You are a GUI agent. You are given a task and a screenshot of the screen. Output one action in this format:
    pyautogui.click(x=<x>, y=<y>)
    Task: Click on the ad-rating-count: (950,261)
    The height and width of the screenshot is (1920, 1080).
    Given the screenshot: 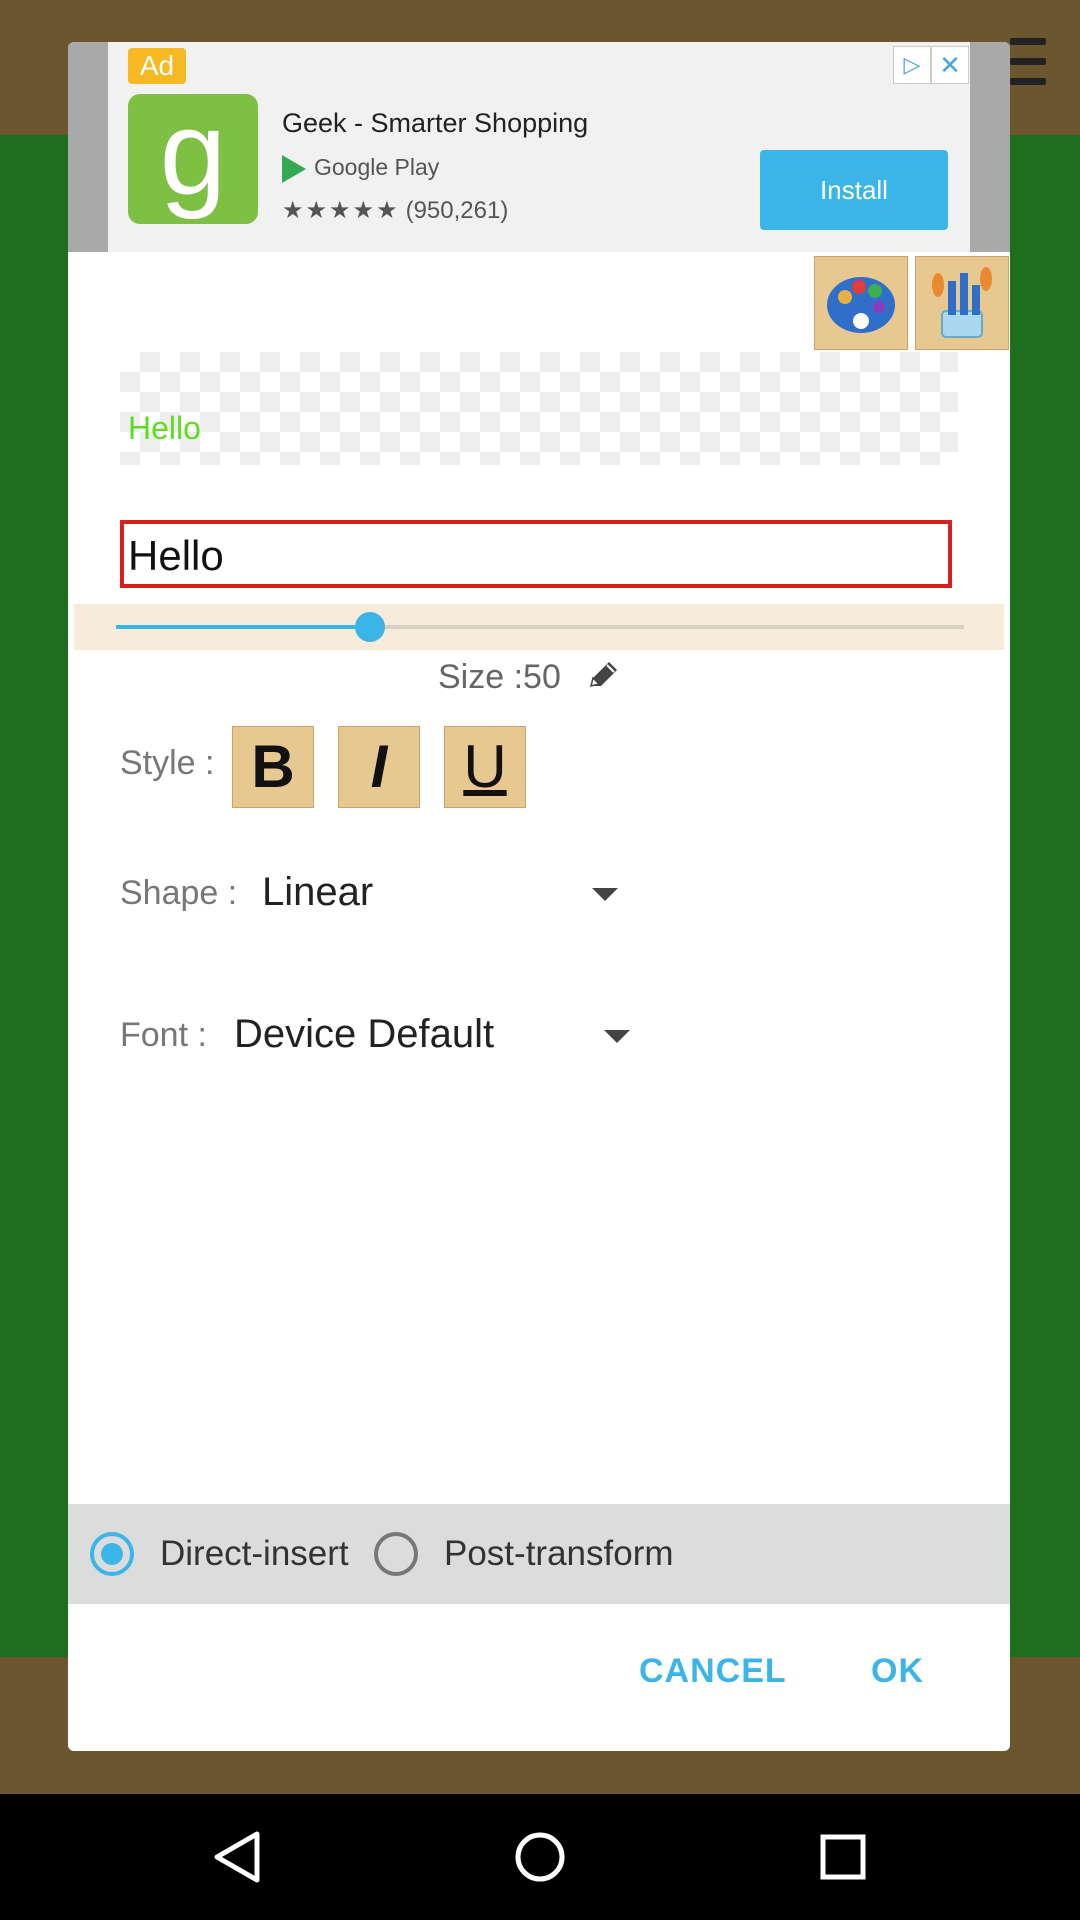 What is the action you would take?
    pyautogui.click(x=457, y=210)
    